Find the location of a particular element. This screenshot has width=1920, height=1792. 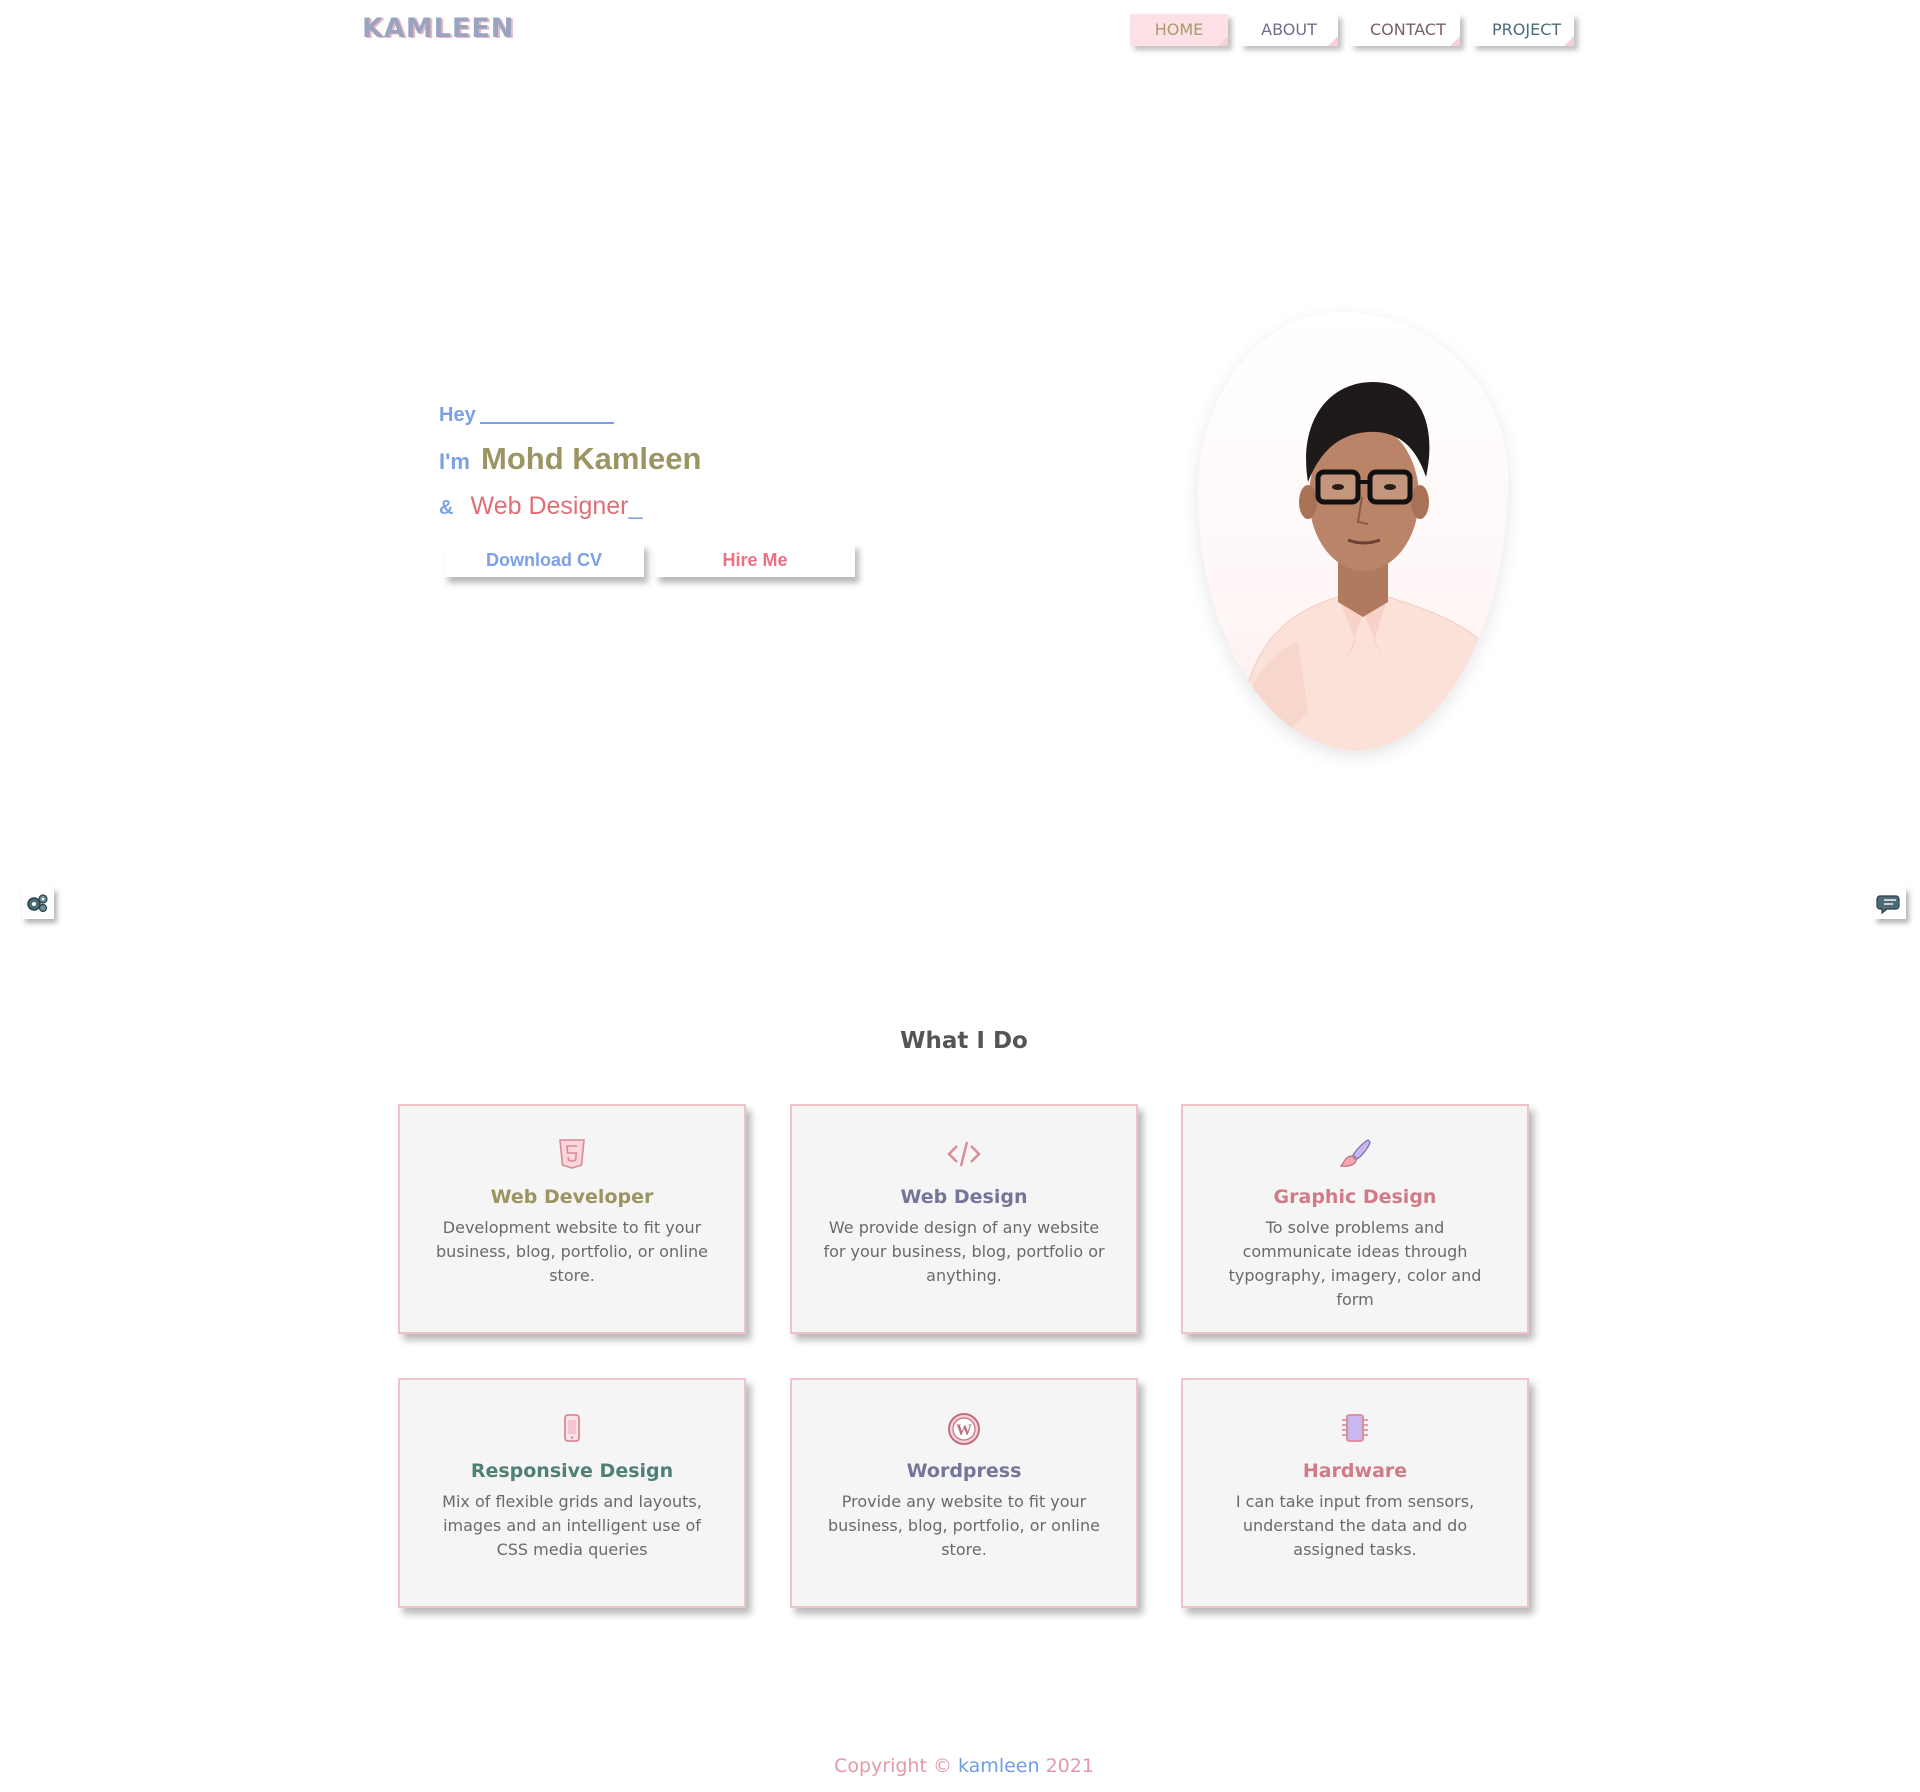

nav-about: ABOUT is located at coordinates (1289, 30).